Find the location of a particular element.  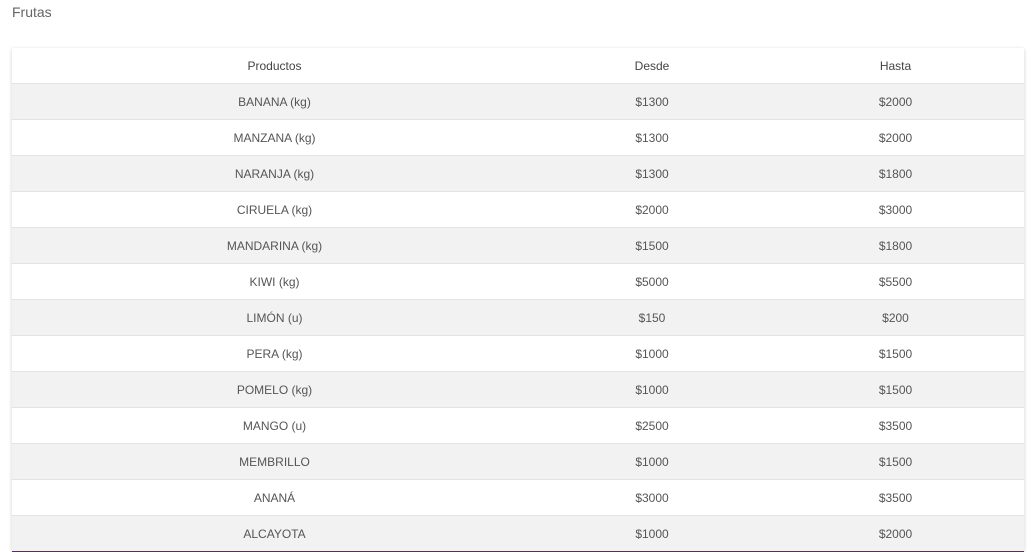

cell-price-to: $5500 is located at coordinates (895, 281).